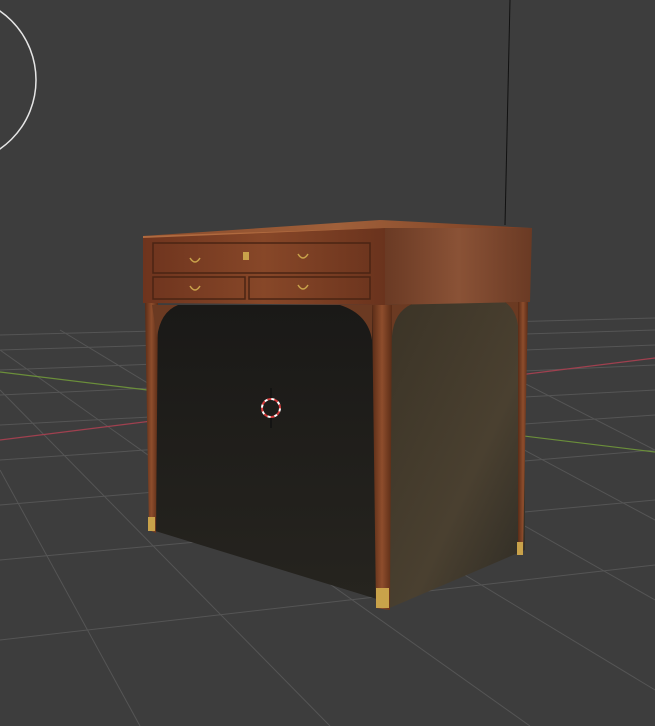  What do you see at coordinates (520, 548) in the screenshot?
I see `leg-foot-back-right` at bounding box center [520, 548].